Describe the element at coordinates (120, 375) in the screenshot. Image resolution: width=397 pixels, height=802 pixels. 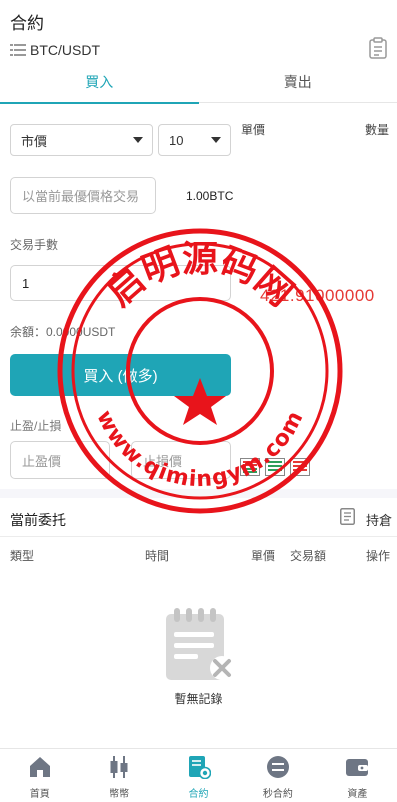
I see `buy-long-button: 買入 (做多)` at that location.